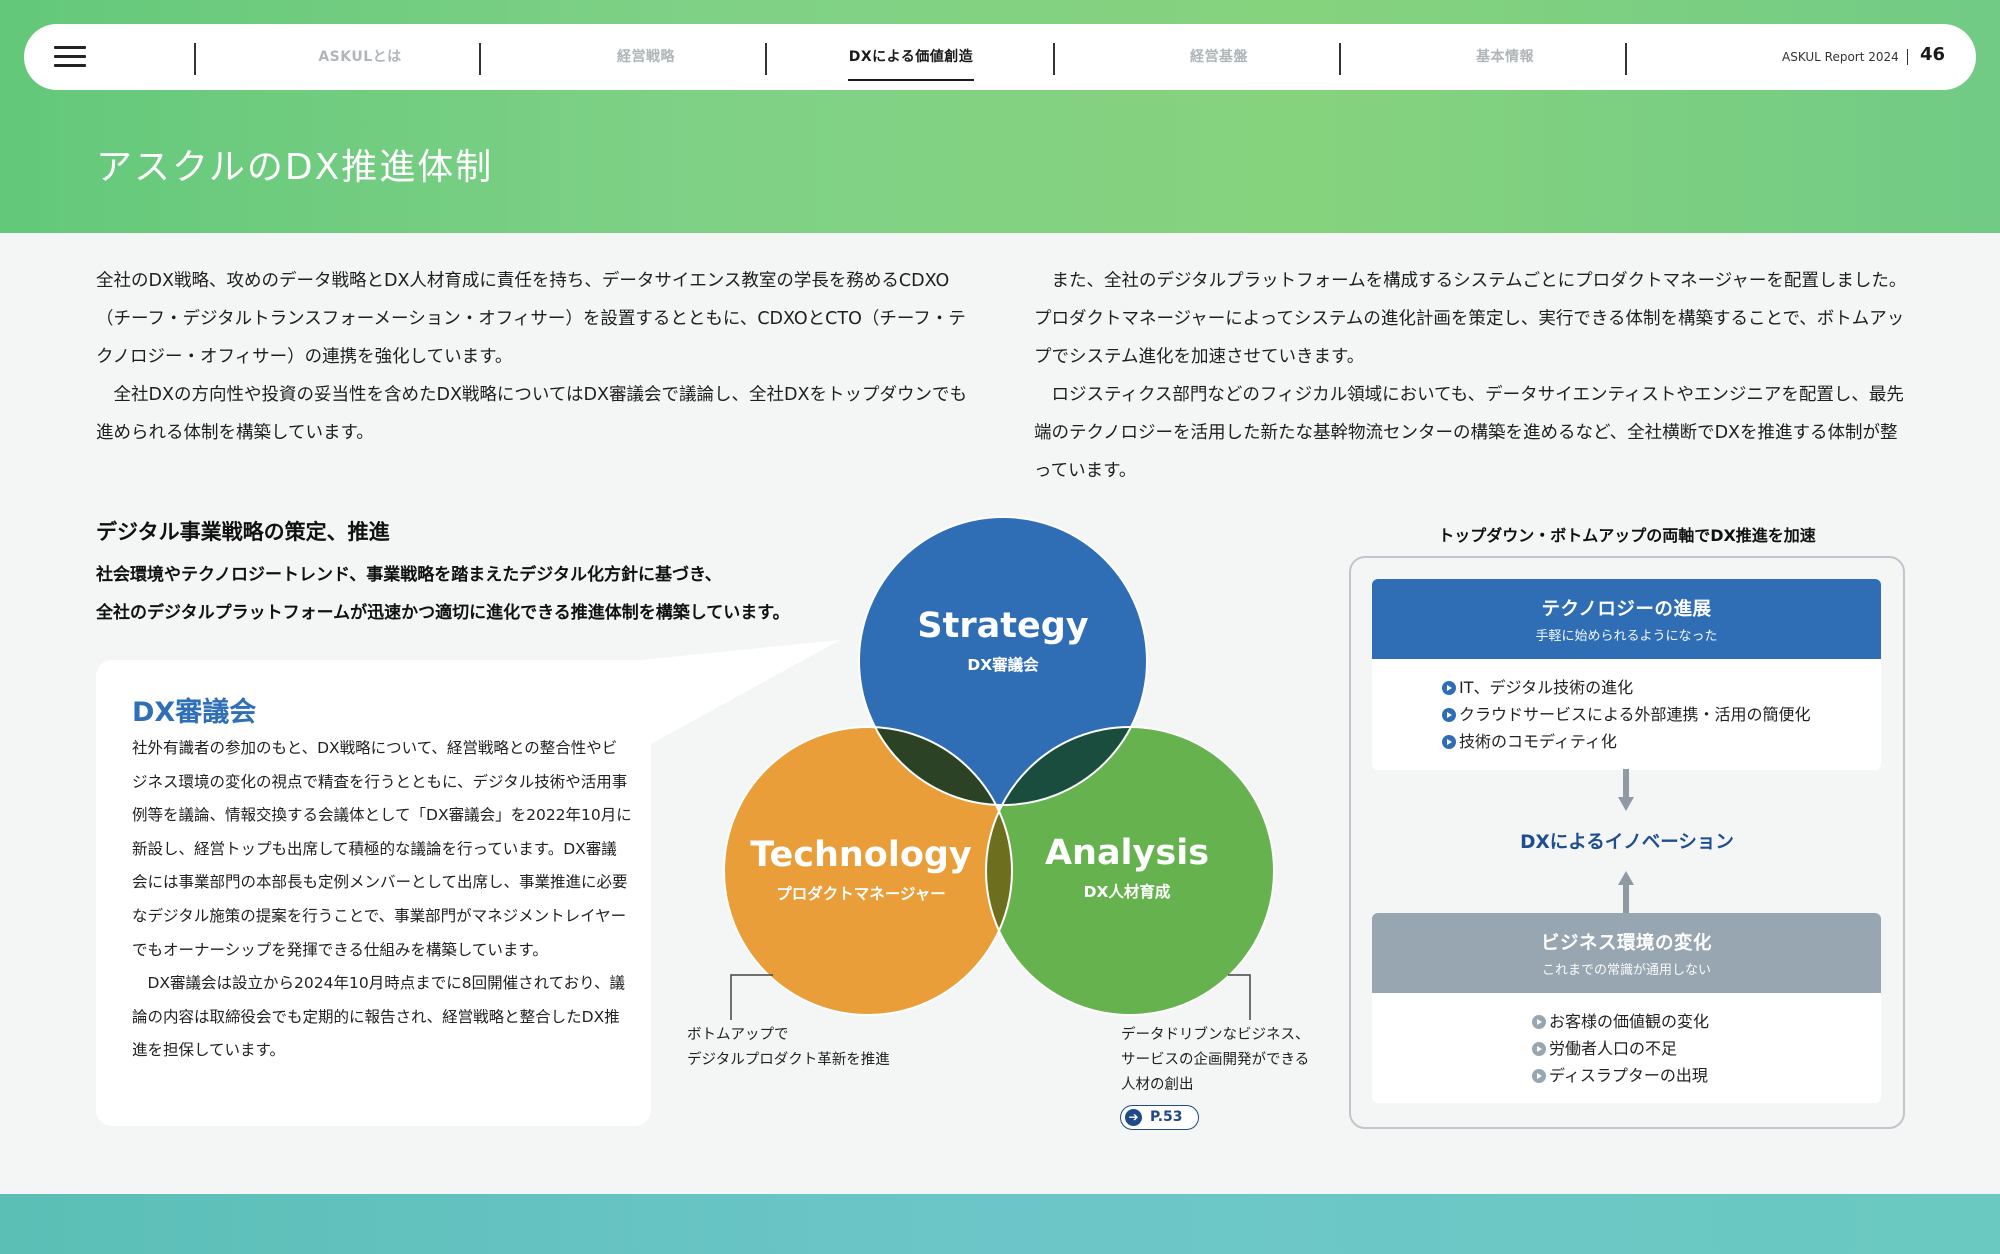 Image resolution: width=2000 pixels, height=1254 pixels. I want to click on list-item: ディスラプターの出現, so click(1706, 1075).